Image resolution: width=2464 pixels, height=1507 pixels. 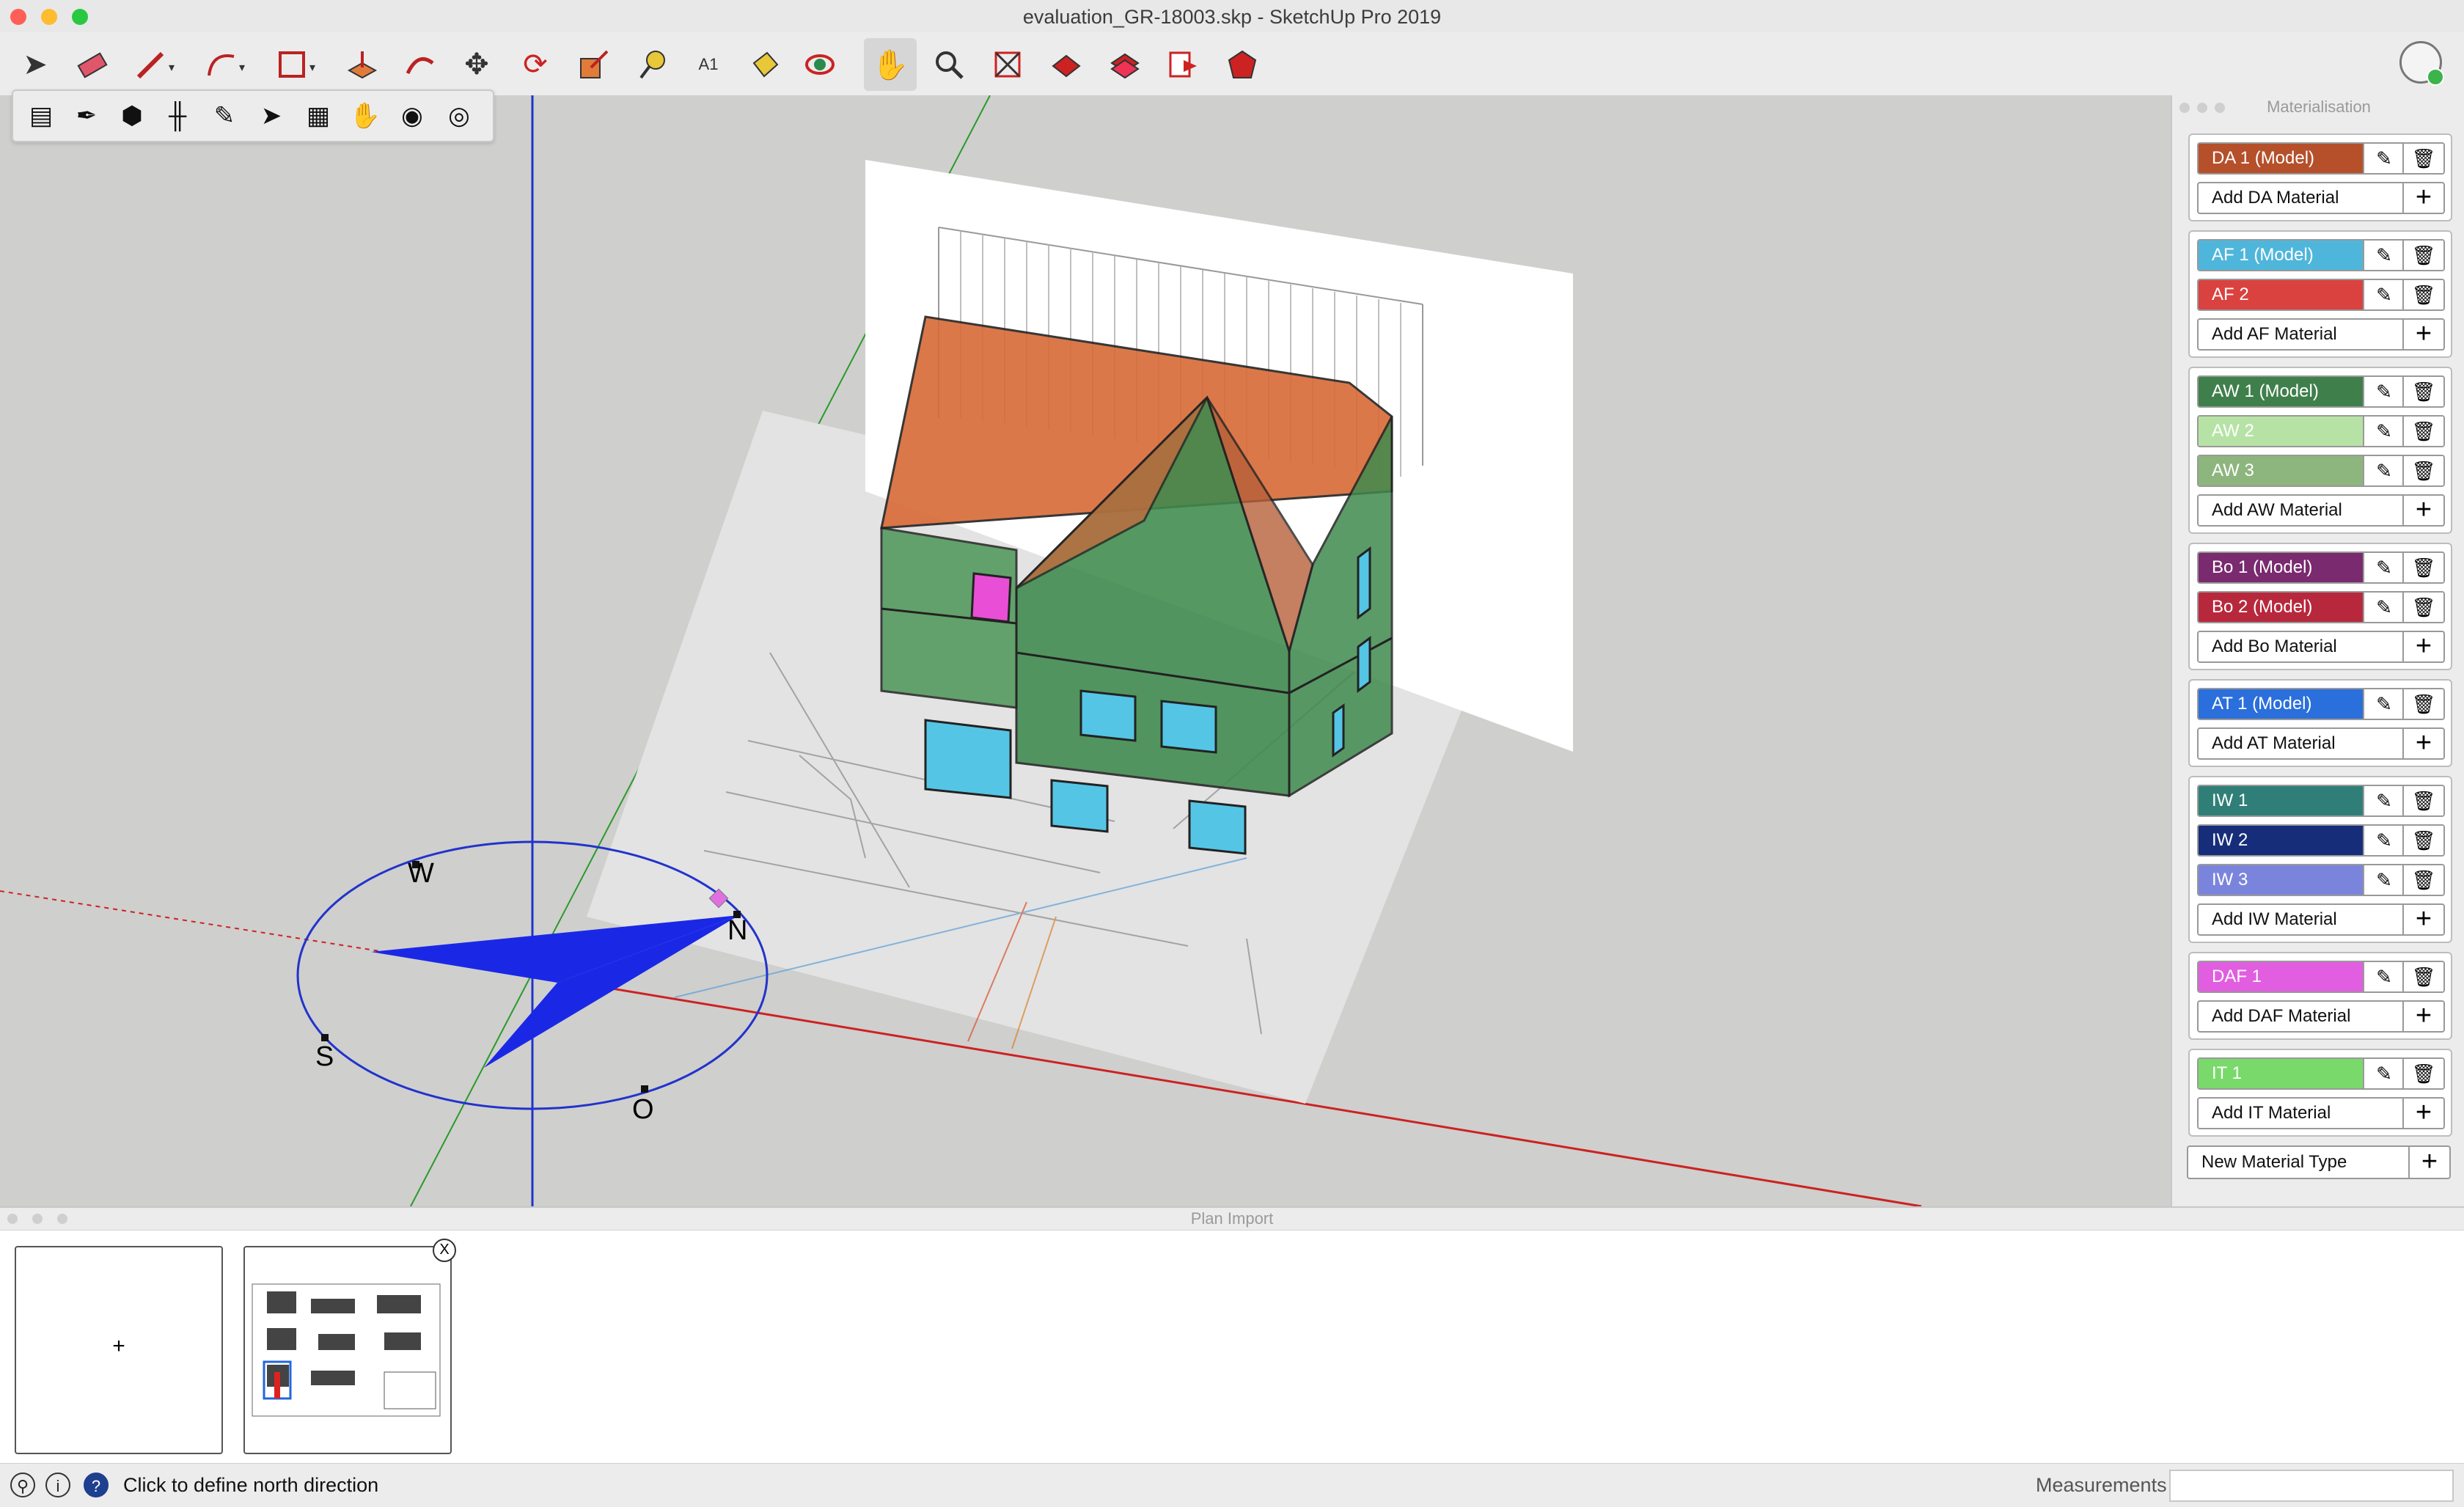 I want to click on add-material-button: Add IT Material +, so click(x=2321, y=1113).